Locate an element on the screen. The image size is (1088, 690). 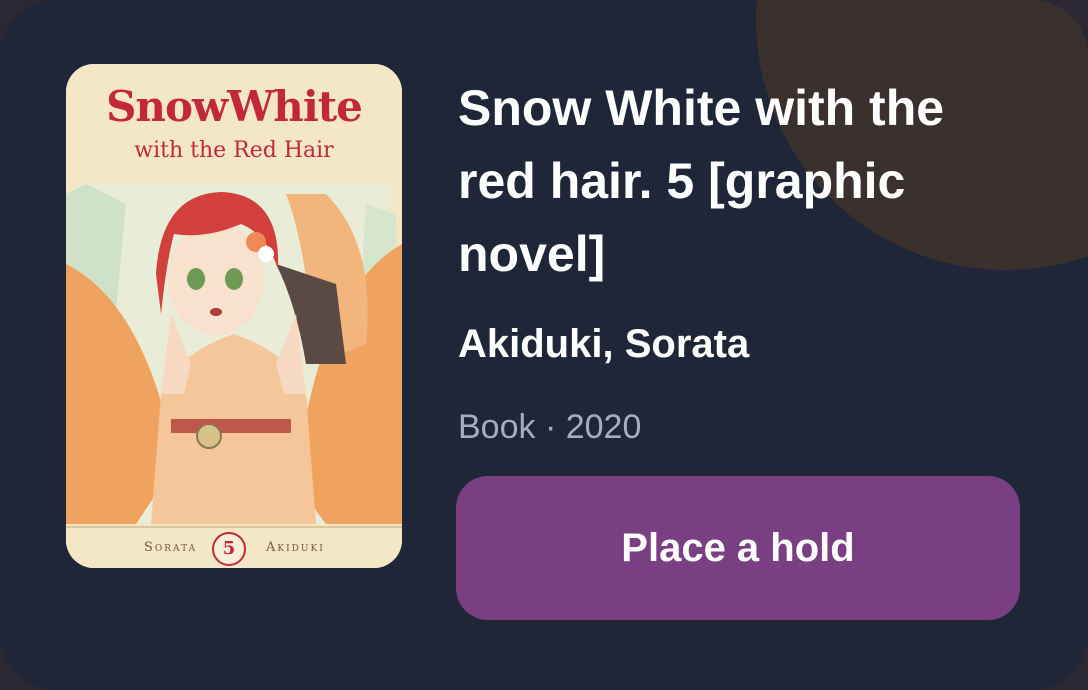
place-hold-button: Place a hold is located at coordinates (738, 548).